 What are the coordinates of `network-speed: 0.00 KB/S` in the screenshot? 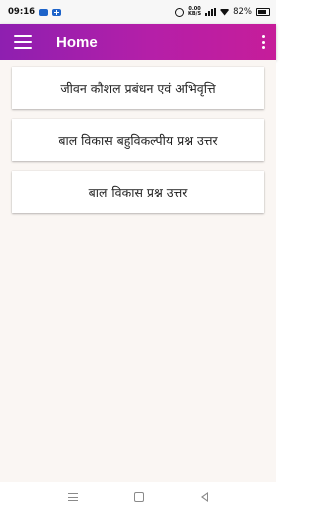 It's located at (194, 12).